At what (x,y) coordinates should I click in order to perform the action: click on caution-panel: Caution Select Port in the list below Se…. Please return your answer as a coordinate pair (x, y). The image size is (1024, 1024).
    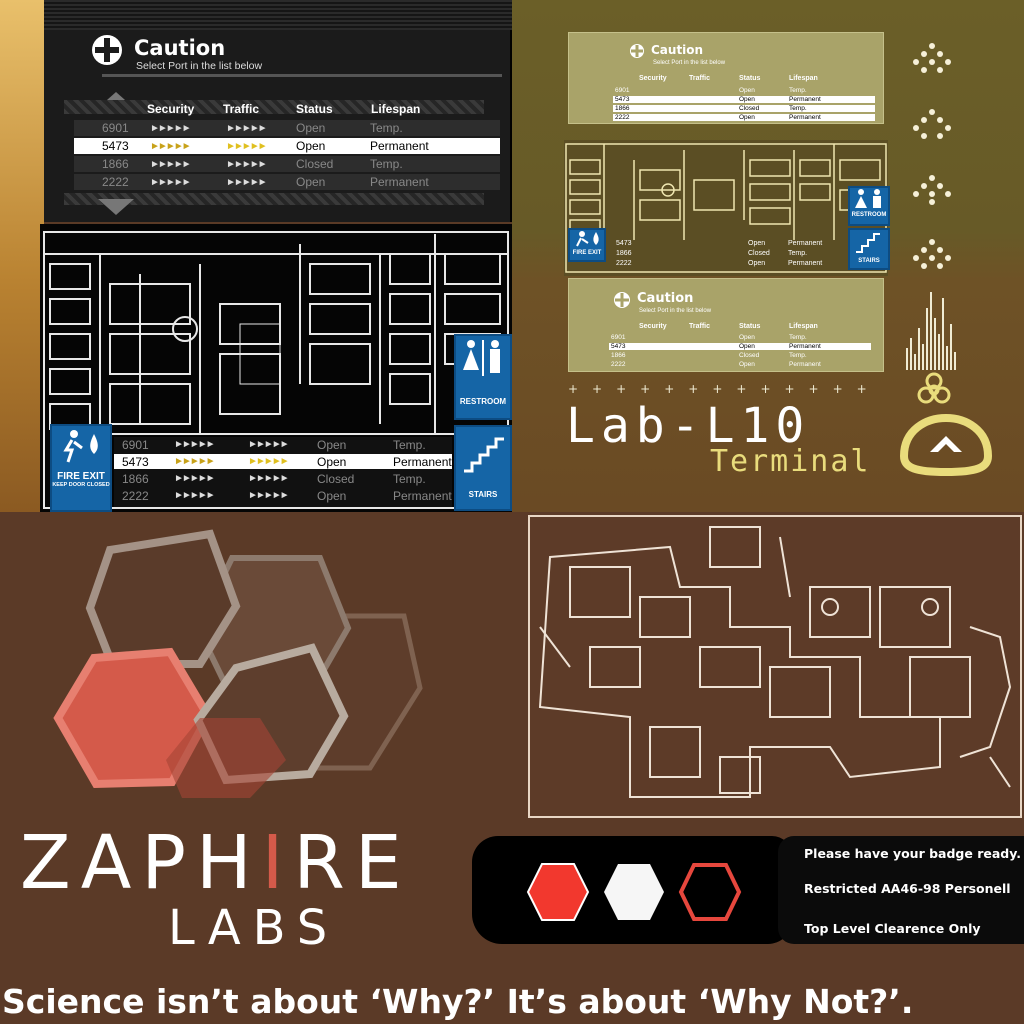
    Looking at the image, I should click on (278, 111).